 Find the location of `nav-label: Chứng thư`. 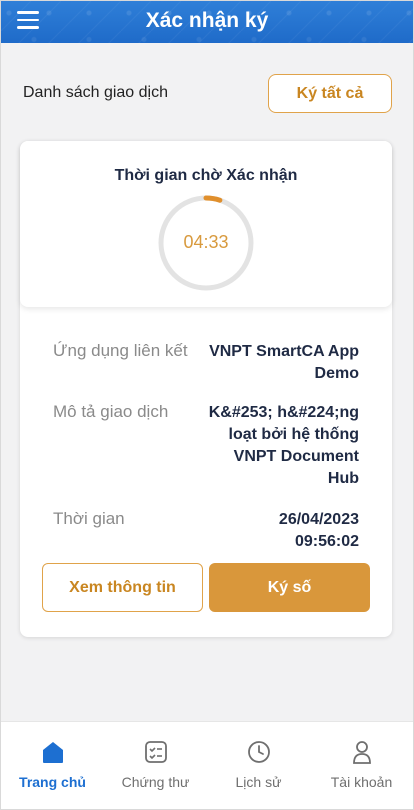

nav-label: Chứng thư is located at coordinates (155, 782).